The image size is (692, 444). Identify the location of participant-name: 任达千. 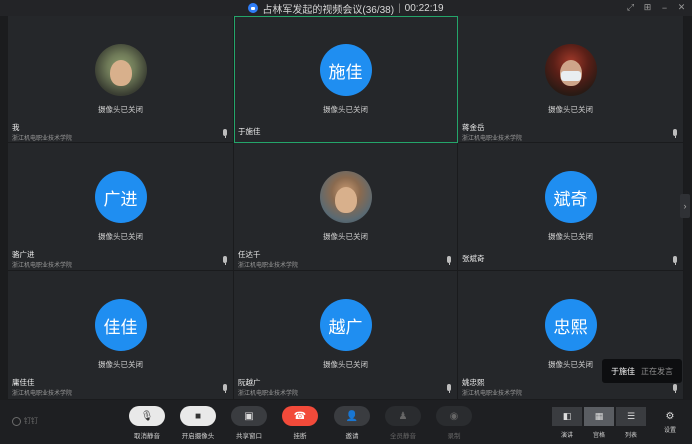
(249, 254).